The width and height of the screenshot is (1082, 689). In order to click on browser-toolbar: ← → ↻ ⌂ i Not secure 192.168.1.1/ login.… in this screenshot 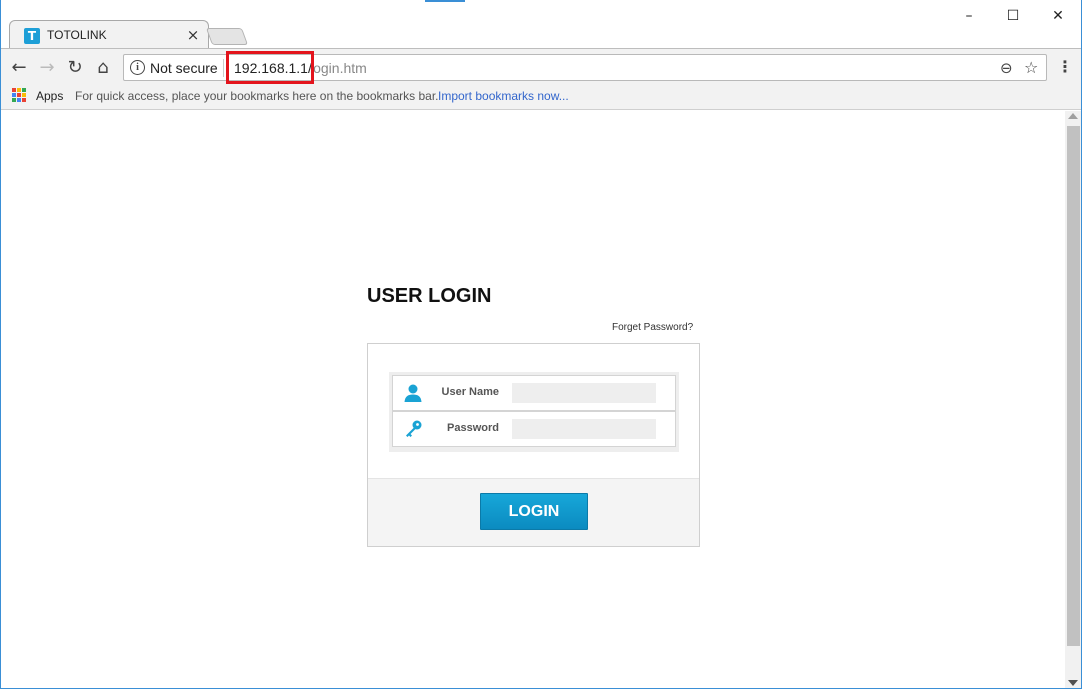, I will do `click(541, 67)`.